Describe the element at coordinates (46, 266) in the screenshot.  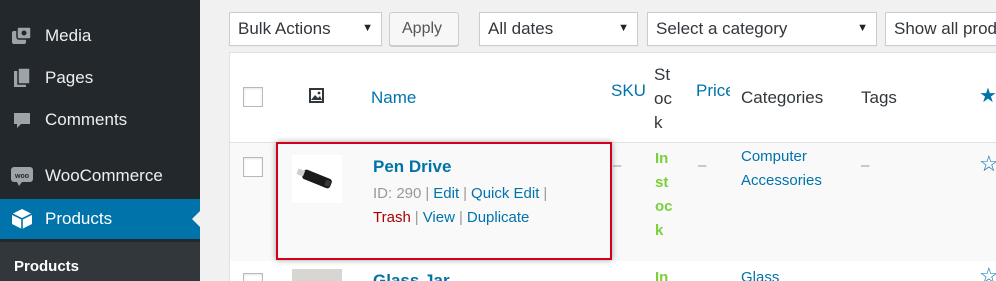
I see `submenu-item-all-products: Products` at that location.